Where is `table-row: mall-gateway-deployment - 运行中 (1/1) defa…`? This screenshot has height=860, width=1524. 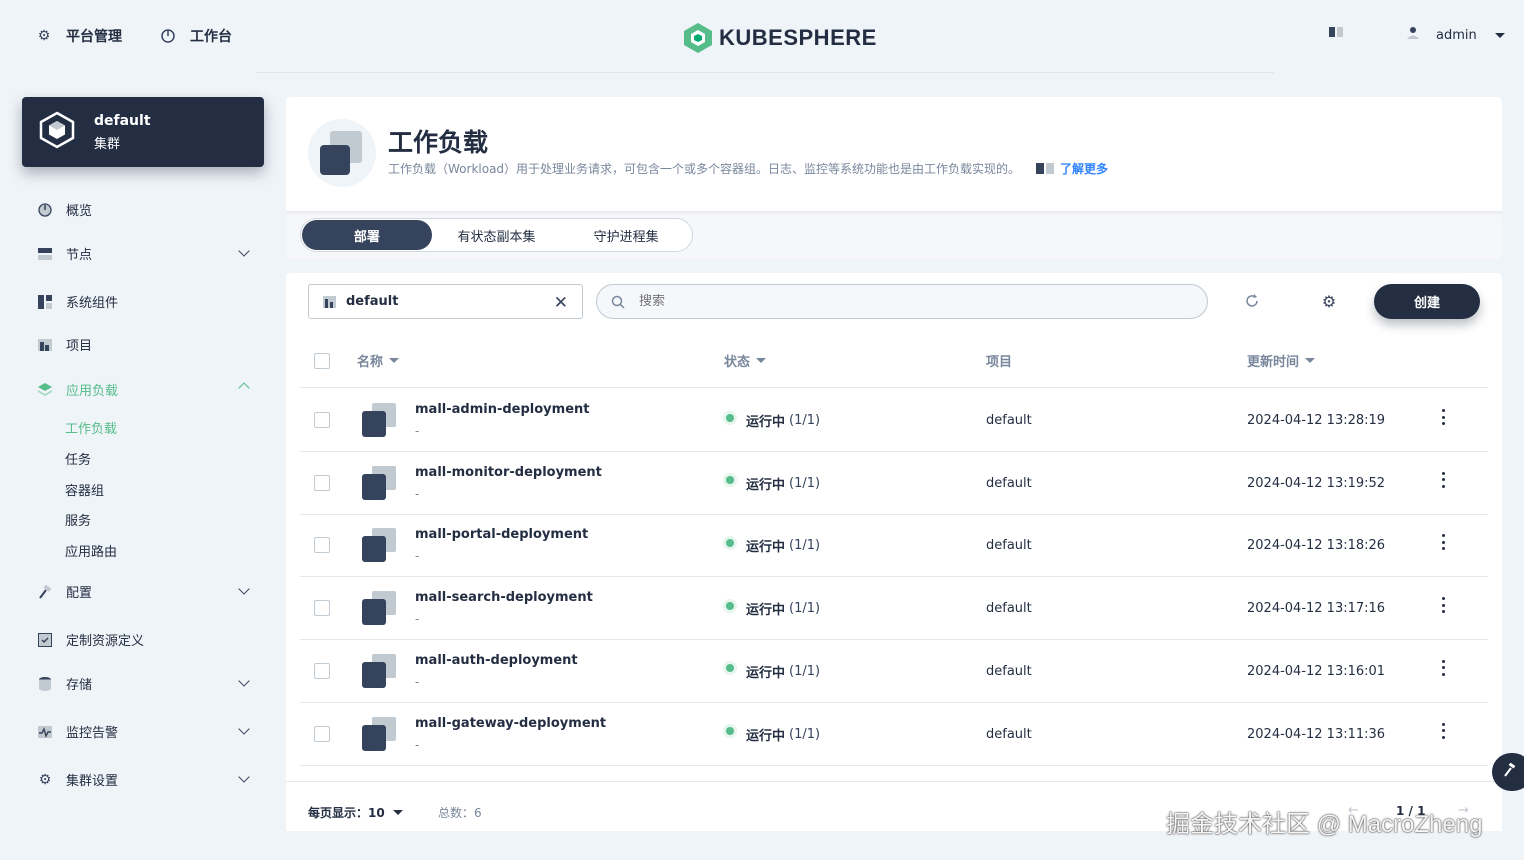 table-row: mall-gateway-deployment - 运行中 (1/1) defa… is located at coordinates (894, 734).